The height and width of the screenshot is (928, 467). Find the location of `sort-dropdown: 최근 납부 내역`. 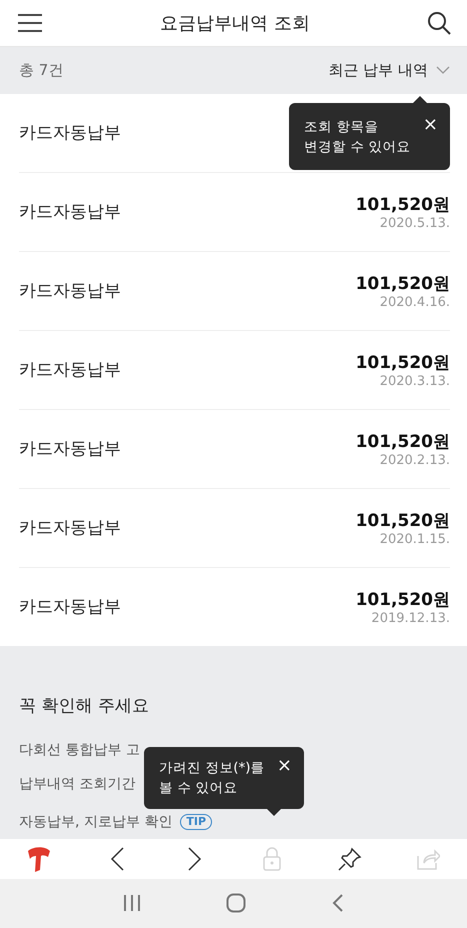

sort-dropdown: 최근 납부 내역 is located at coordinates (389, 70).